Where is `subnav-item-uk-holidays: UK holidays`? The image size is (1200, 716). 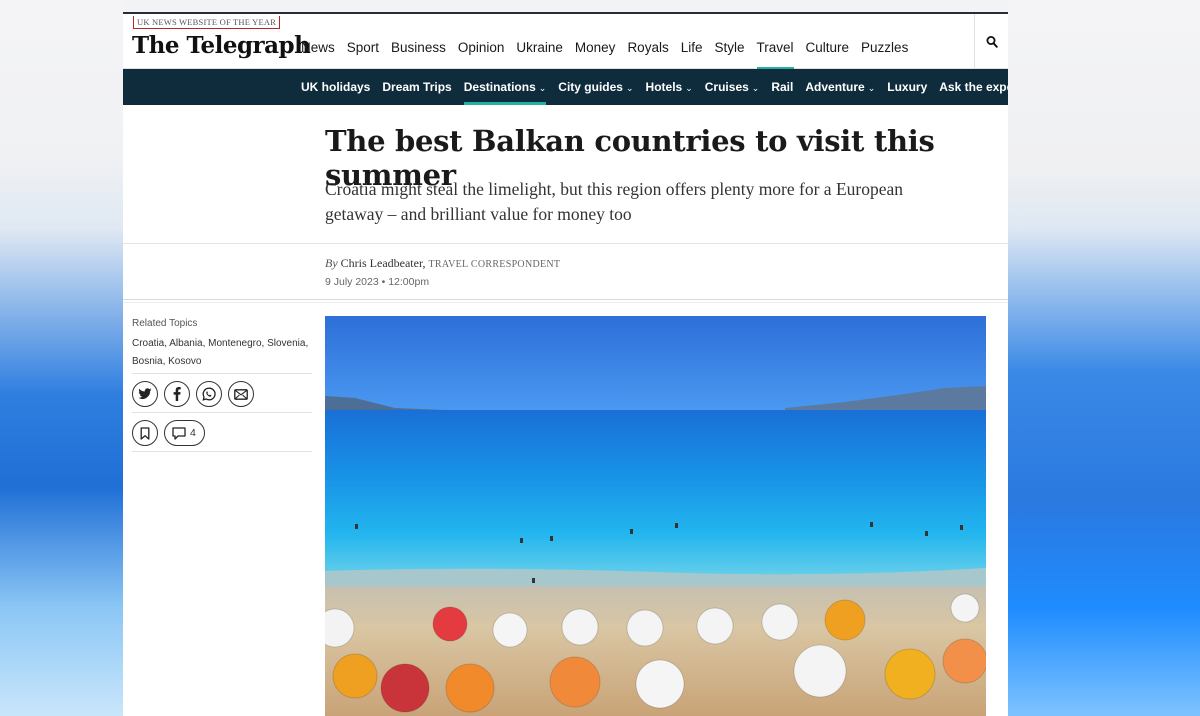 subnav-item-uk-holidays: UK holidays is located at coordinates (335, 87).